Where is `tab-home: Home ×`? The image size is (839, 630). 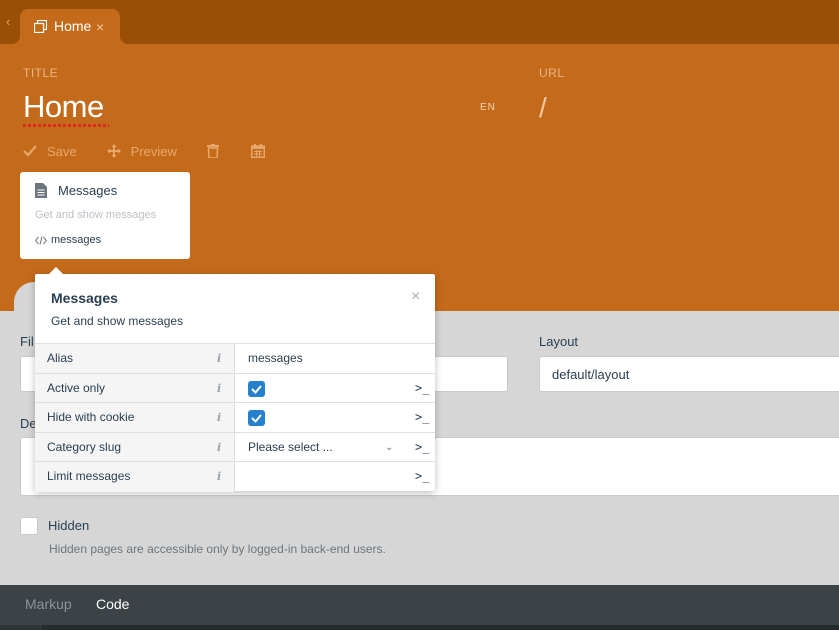
tab-home: Home × is located at coordinates (70, 26).